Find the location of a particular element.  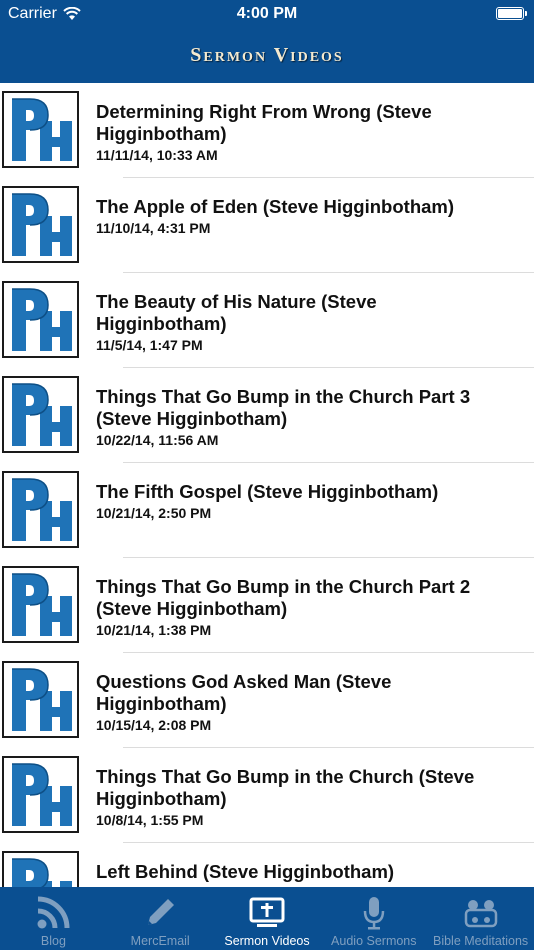

page-title: Sermon Videos is located at coordinates (267, 55).